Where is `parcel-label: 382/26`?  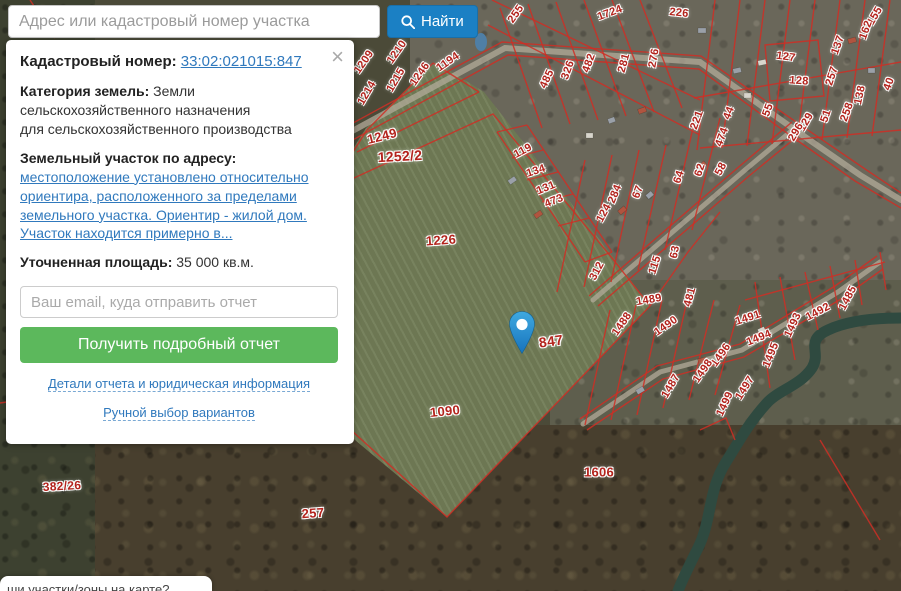 parcel-label: 382/26 is located at coordinates (61, 486).